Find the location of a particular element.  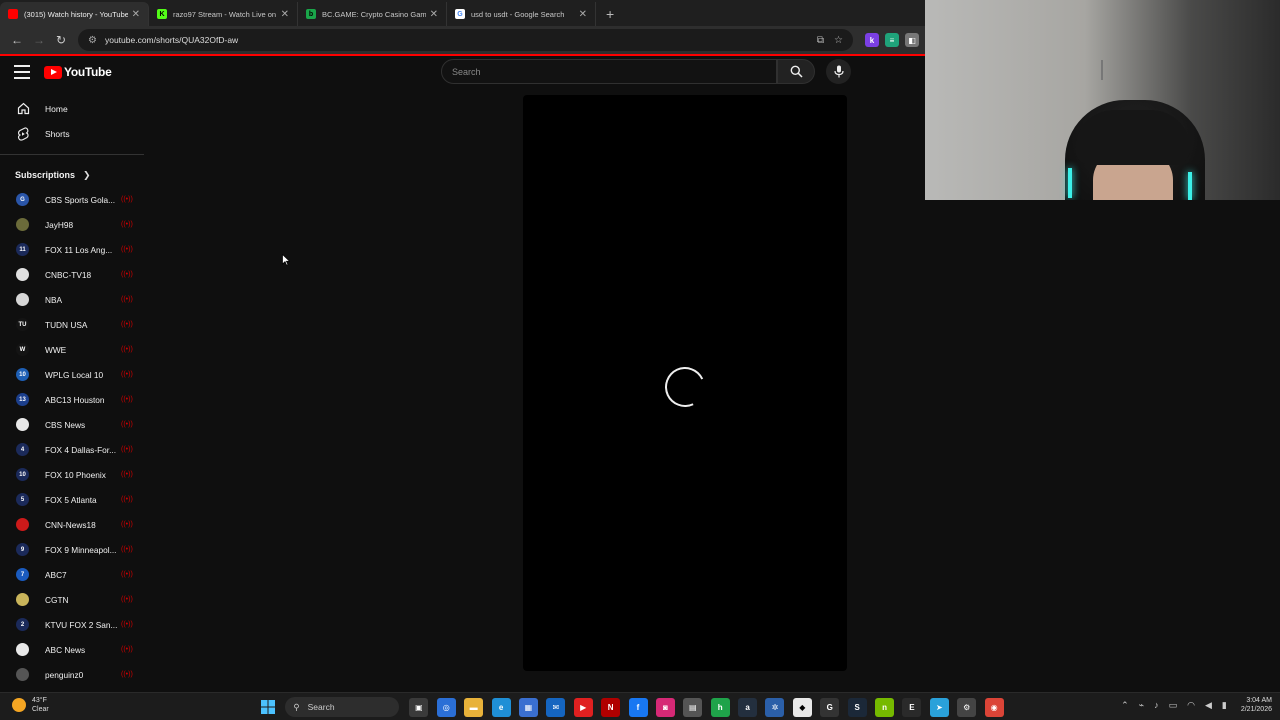

subscription-item: 7 ABC7 ((•)) is located at coordinates (72, 574).